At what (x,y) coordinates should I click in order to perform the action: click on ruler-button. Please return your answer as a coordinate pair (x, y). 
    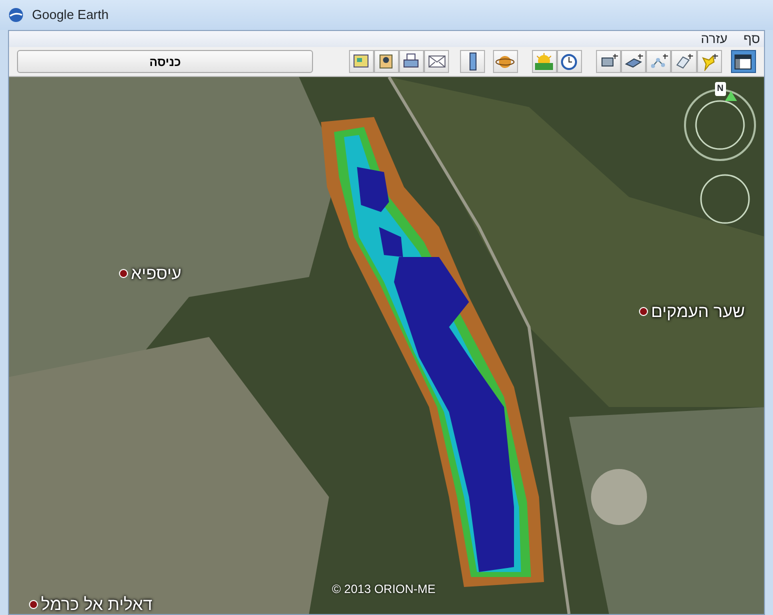
    Looking at the image, I should click on (473, 61).